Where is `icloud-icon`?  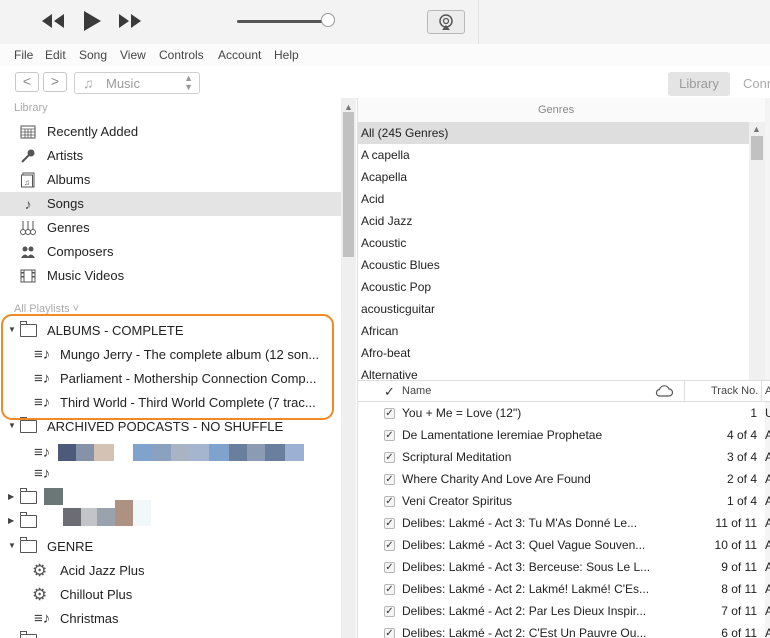 icloud-icon is located at coordinates (664, 392).